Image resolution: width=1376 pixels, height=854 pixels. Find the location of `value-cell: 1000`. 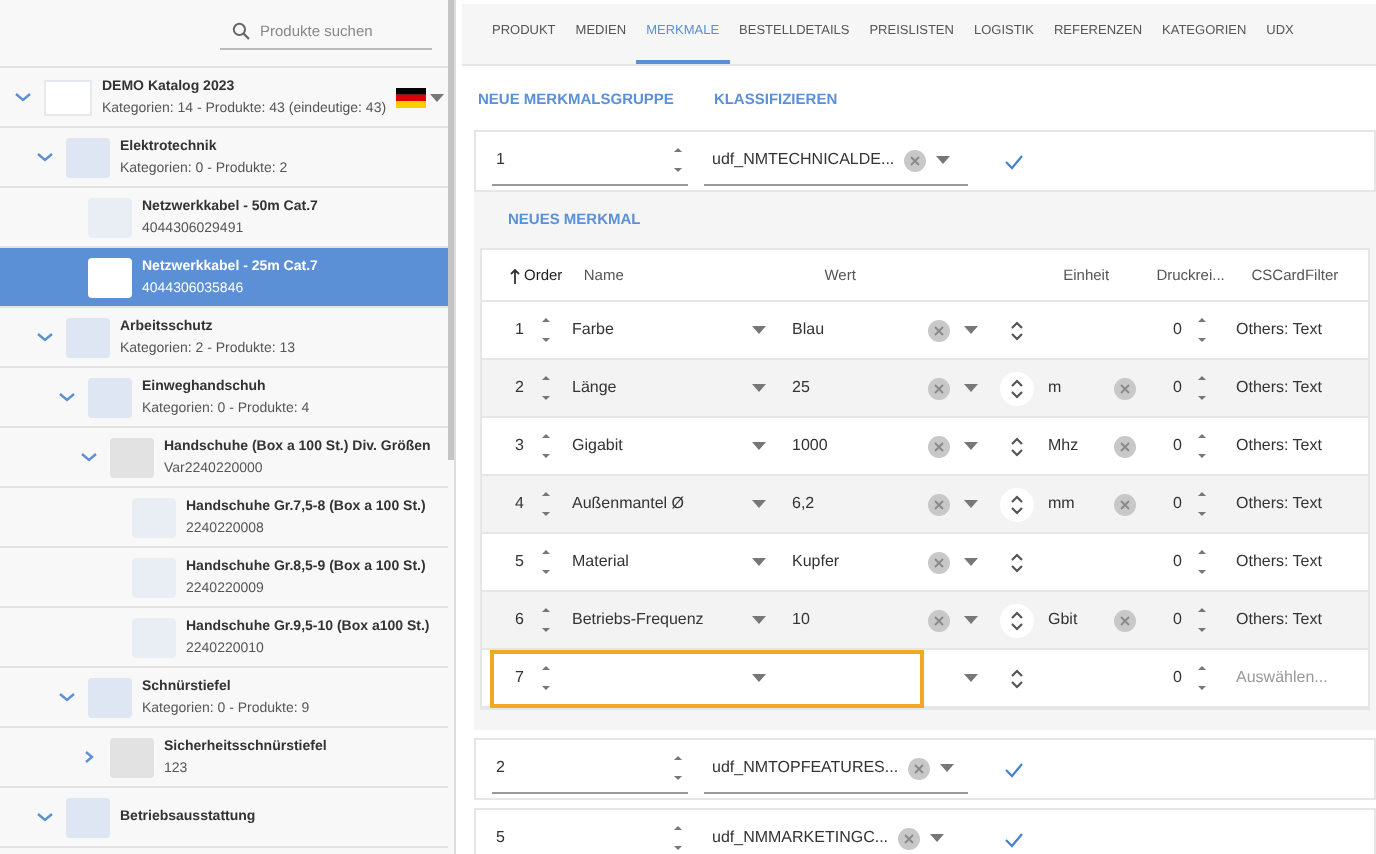

value-cell: 1000 is located at coordinates (797, 446).